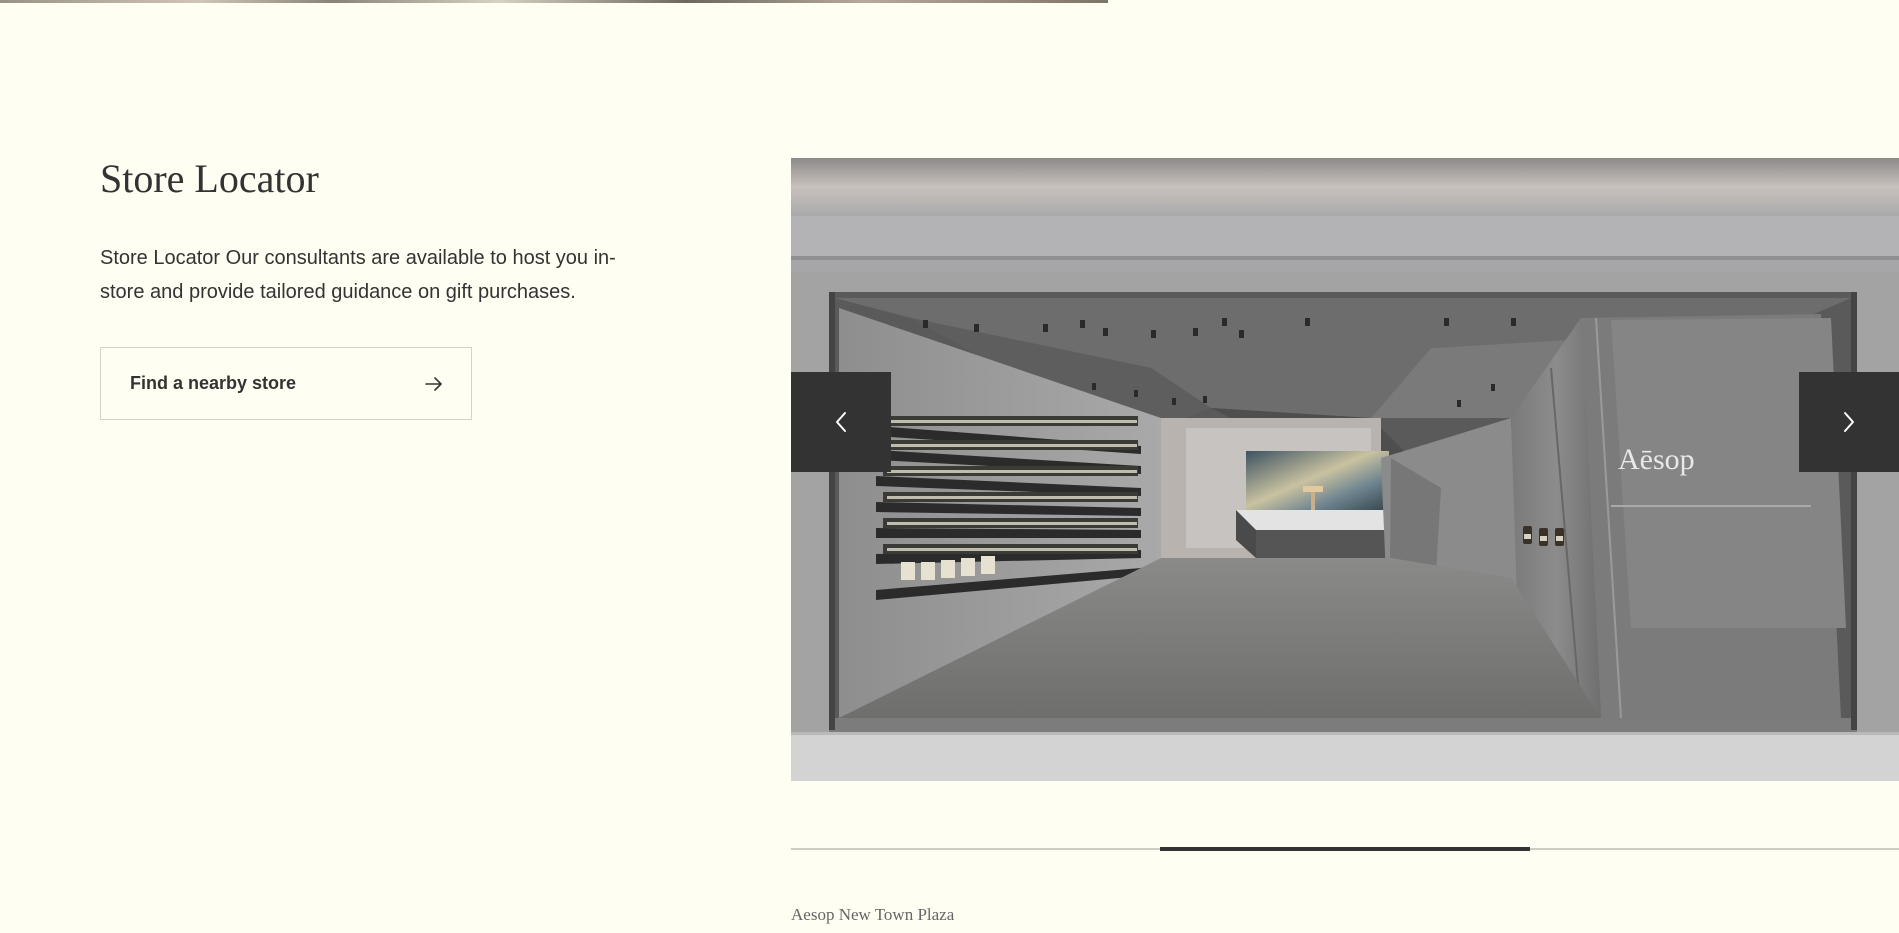 This screenshot has width=1899, height=933. What do you see at coordinates (1656, 459) in the screenshot?
I see `store-brand-lettering: Aēsop` at bounding box center [1656, 459].